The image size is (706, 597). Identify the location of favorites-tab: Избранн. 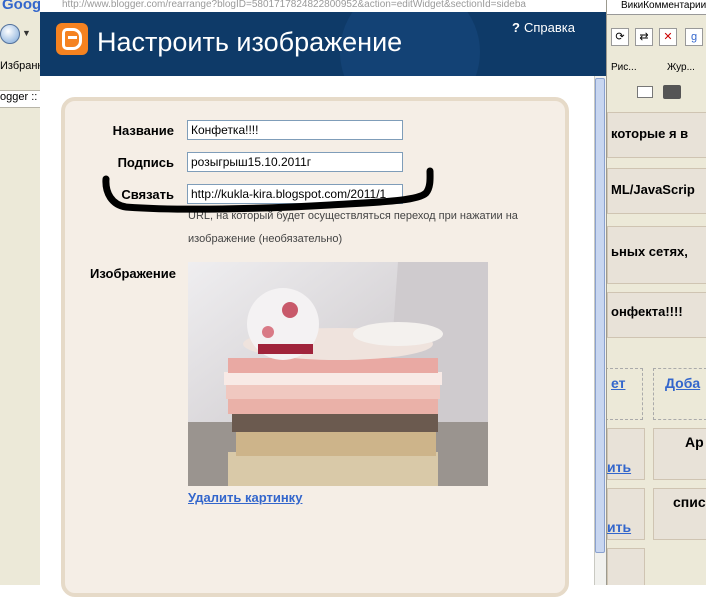
(20, 69).